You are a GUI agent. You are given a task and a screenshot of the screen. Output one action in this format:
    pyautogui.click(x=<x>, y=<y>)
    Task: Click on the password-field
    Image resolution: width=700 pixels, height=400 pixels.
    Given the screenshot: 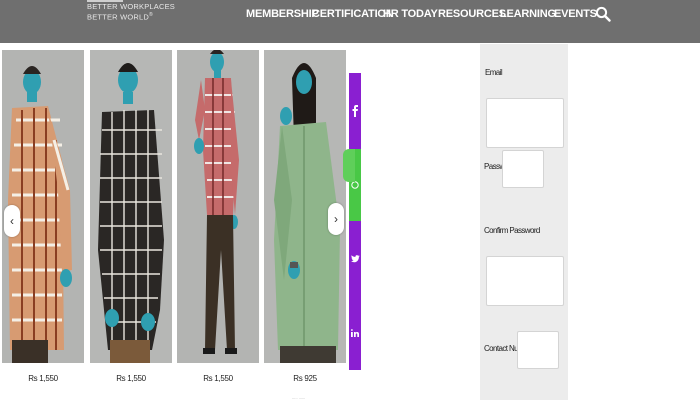 What is the action you would take?
    pyautogui.click(x=523, y=169)
    